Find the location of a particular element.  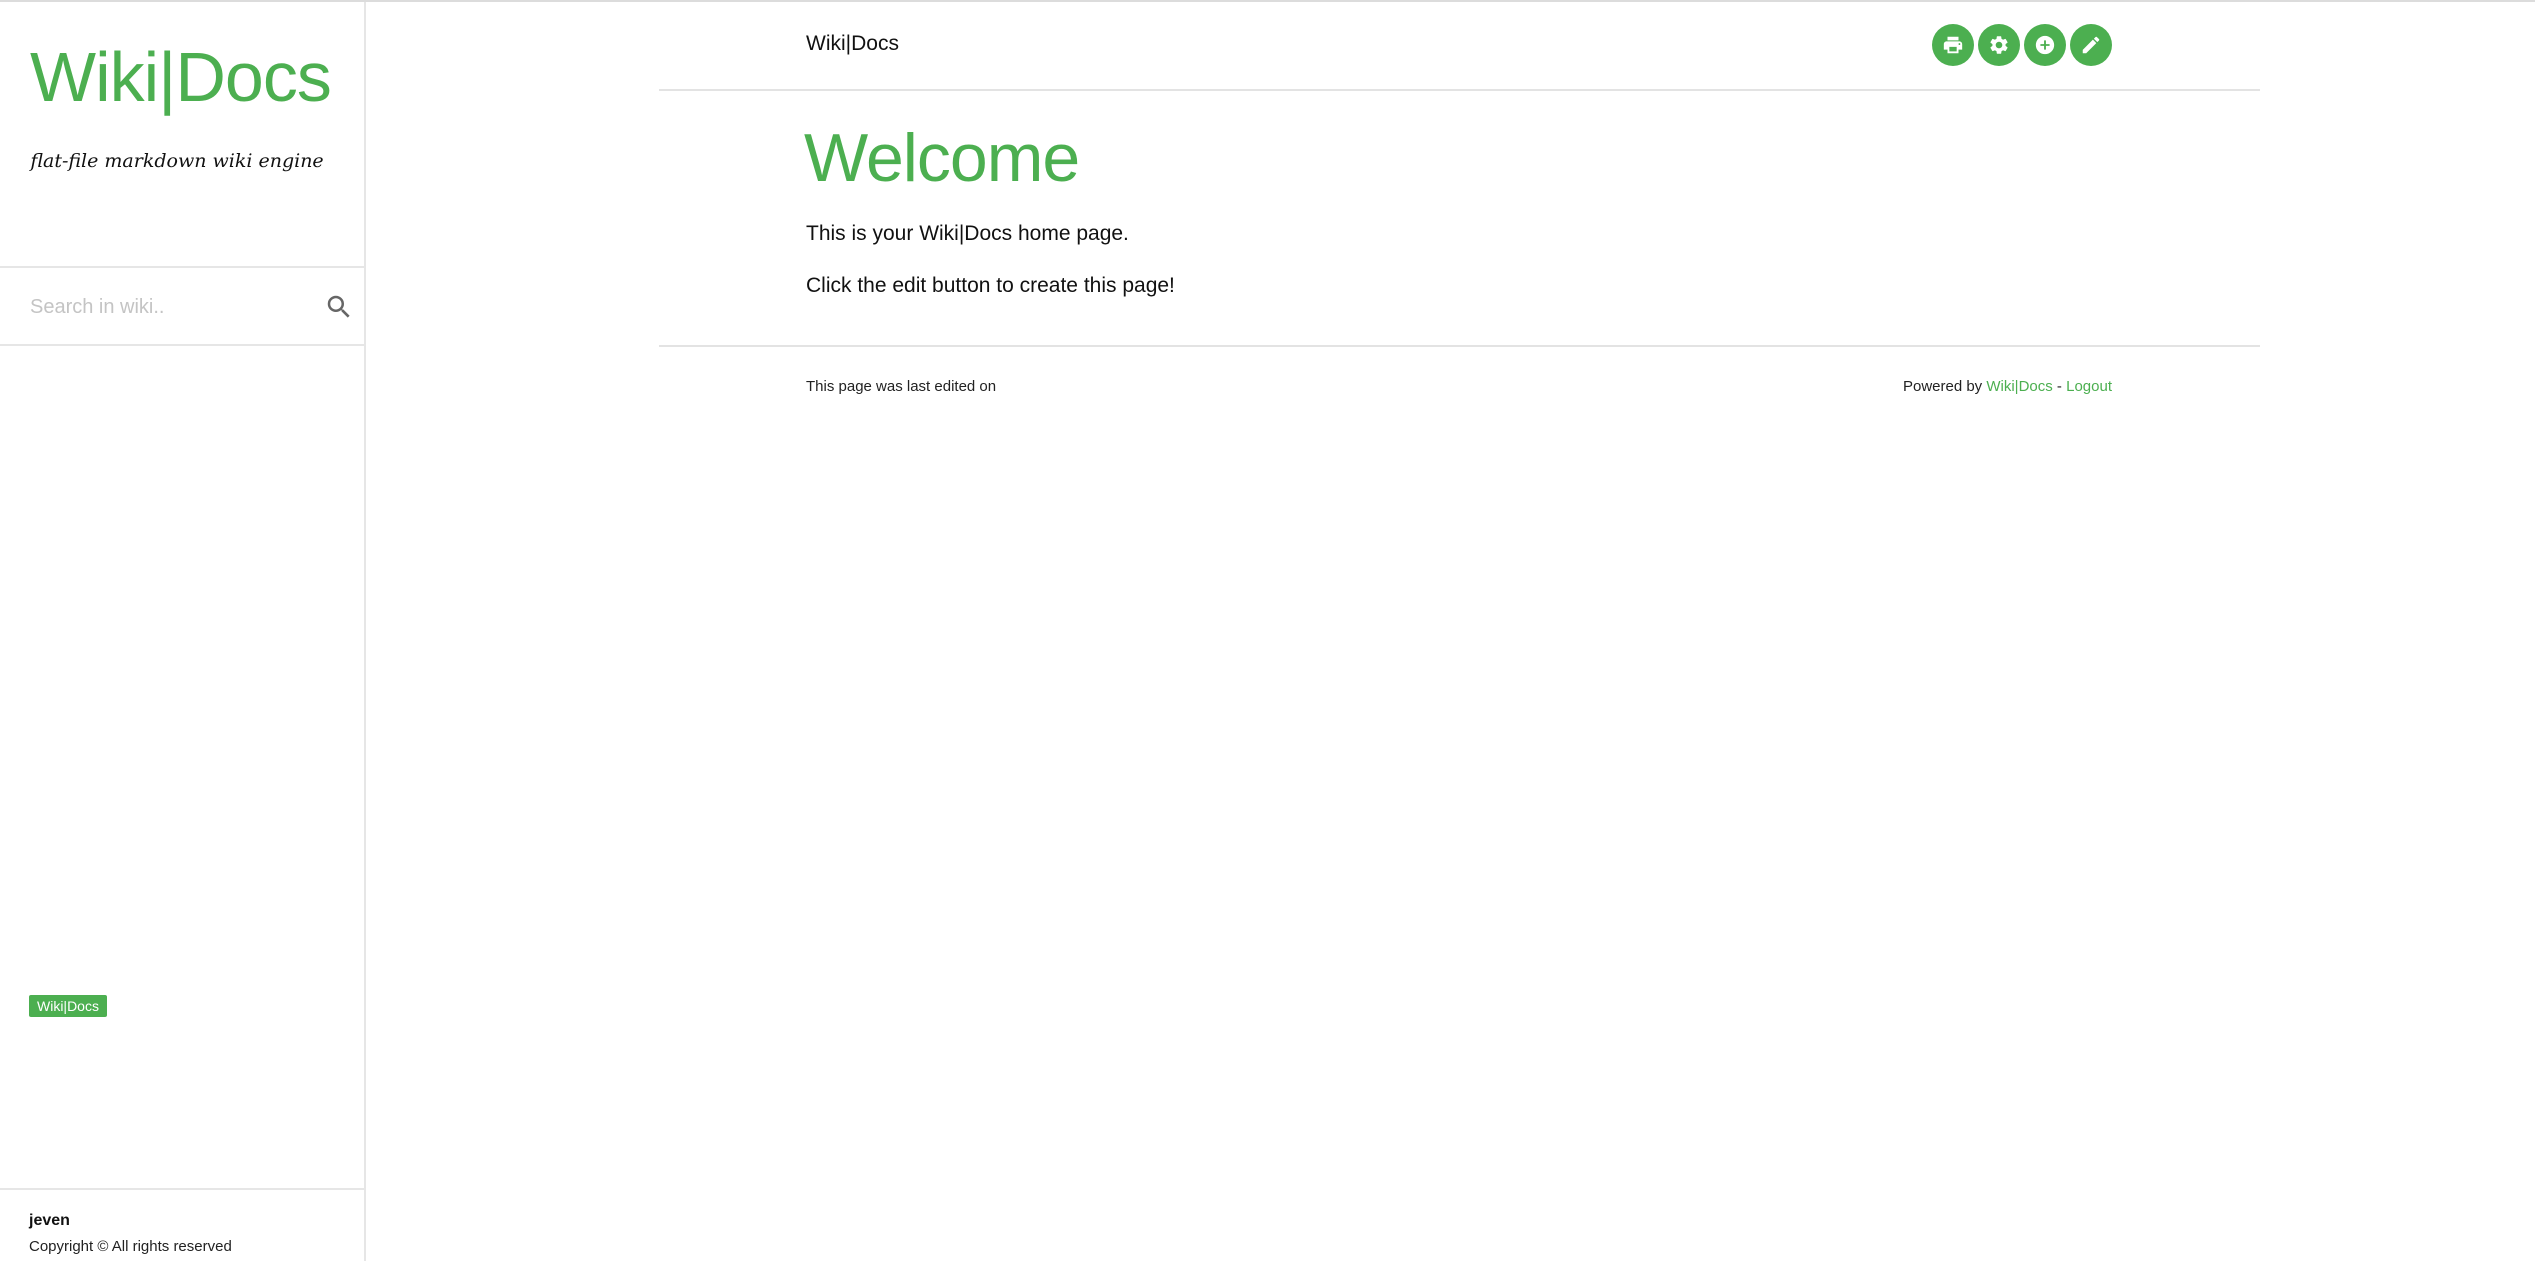

plus-circle-icon is located at coordinates (2045, 45).